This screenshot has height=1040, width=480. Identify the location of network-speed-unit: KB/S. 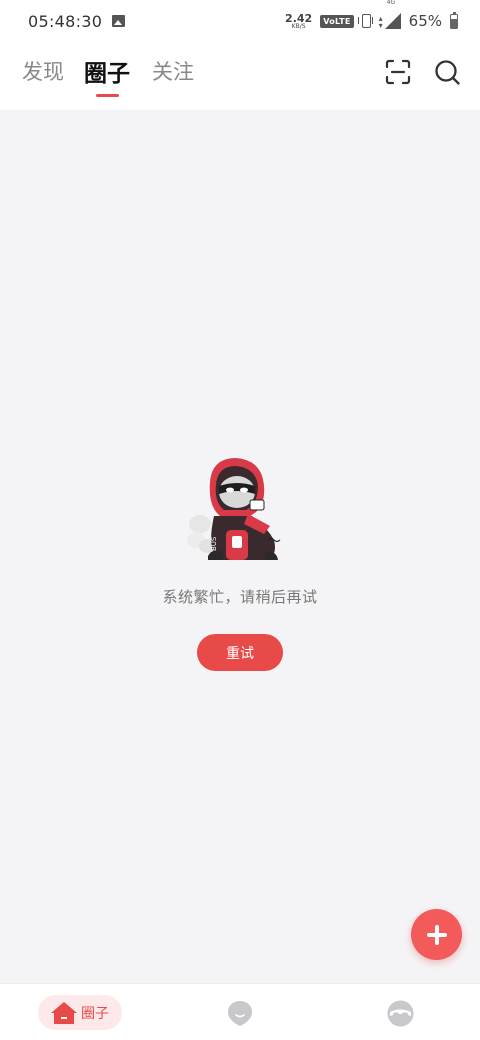
(298, 26).